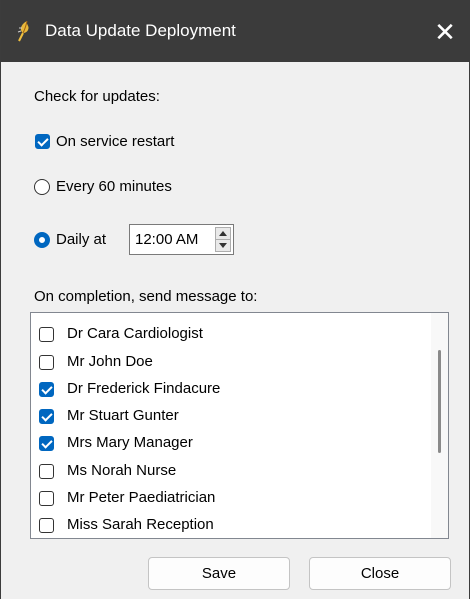 This screenshot has height=599, width=470. What do you see at coordinates (226, 362) in the screenshot?
I see `list-item: Mr John Doe` at bounding box center [226, 362].